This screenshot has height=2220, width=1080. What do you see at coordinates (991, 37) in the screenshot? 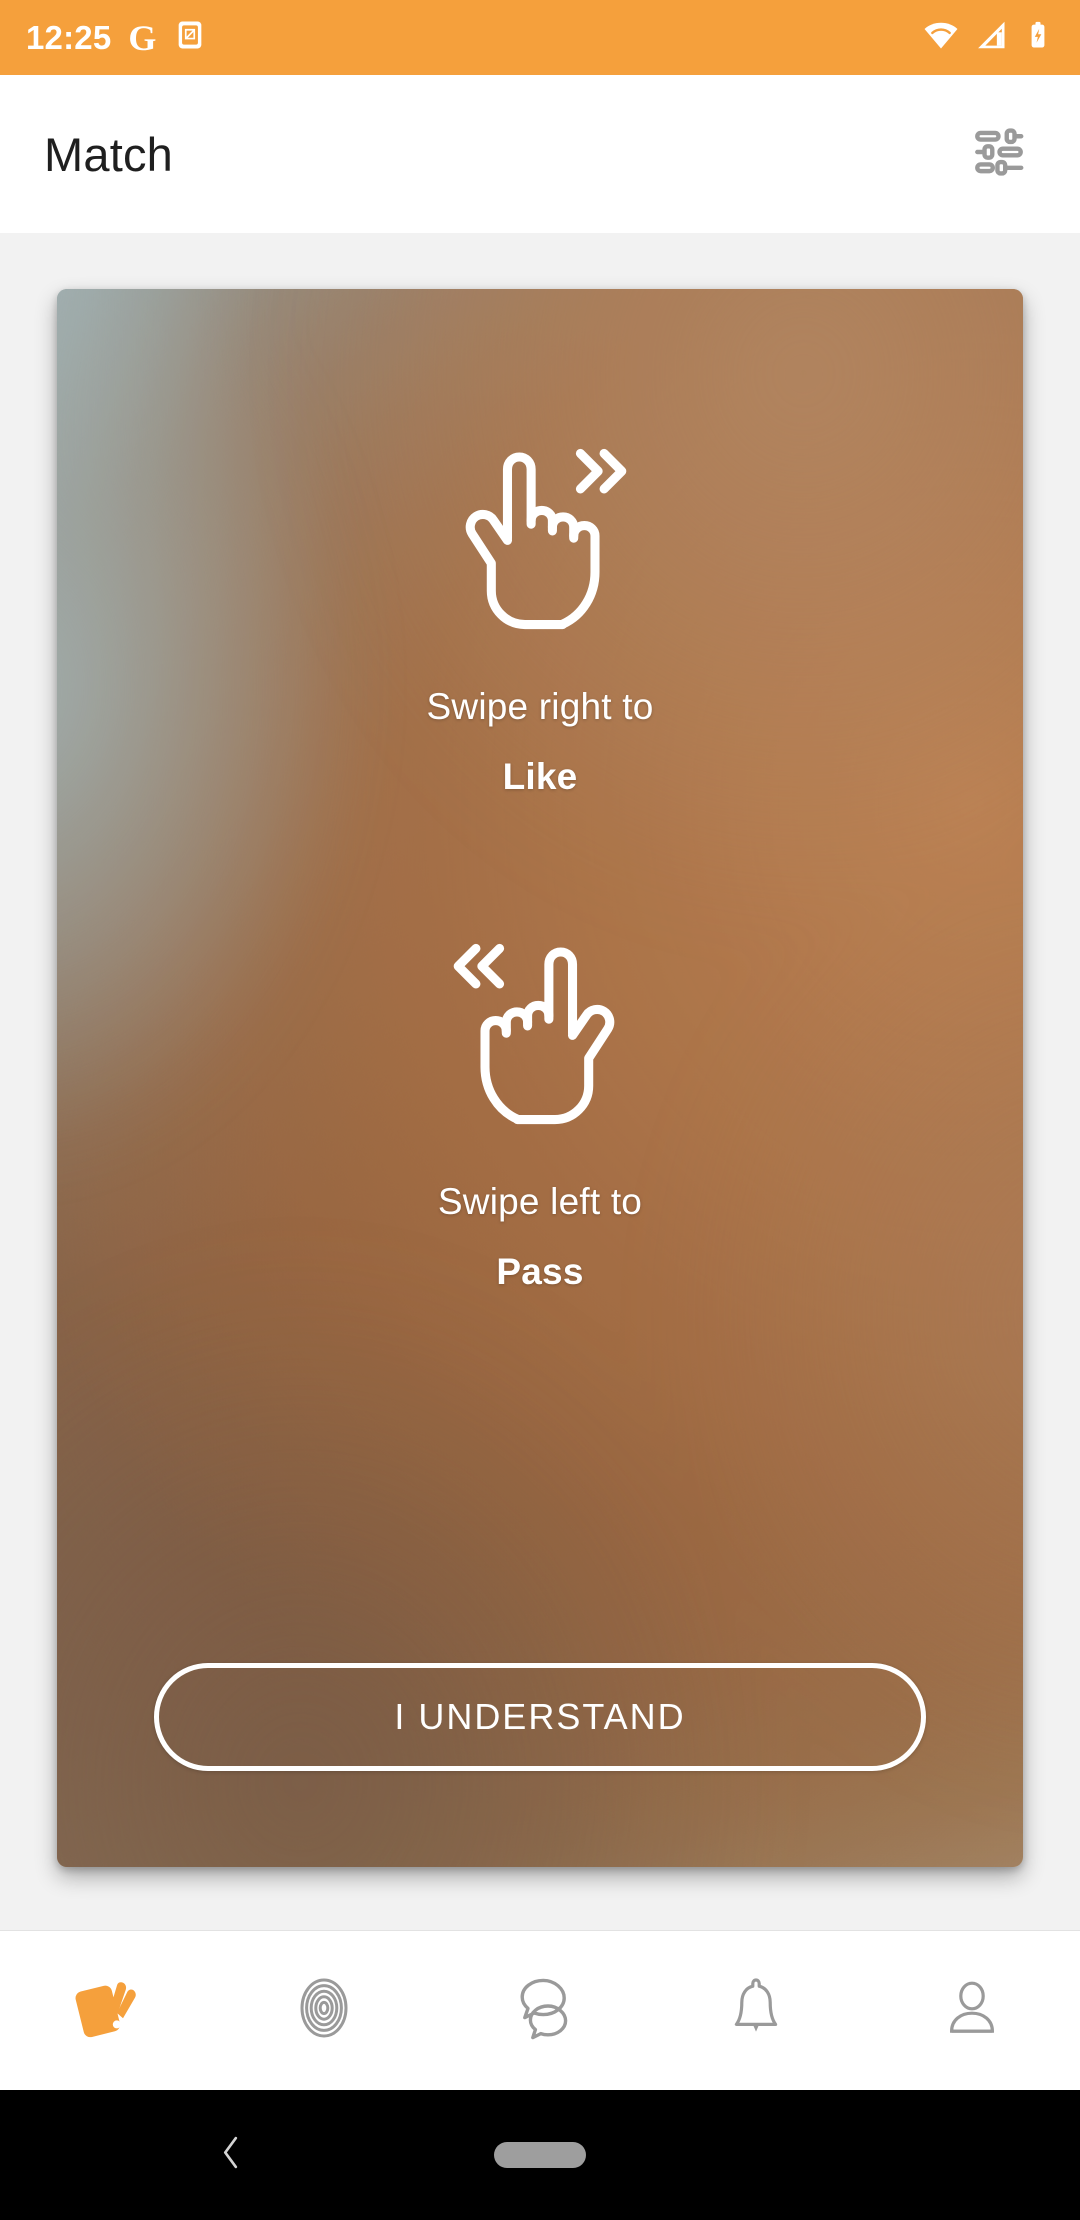
I see `cellular-signal-icon` at bounding box center [991, 37].